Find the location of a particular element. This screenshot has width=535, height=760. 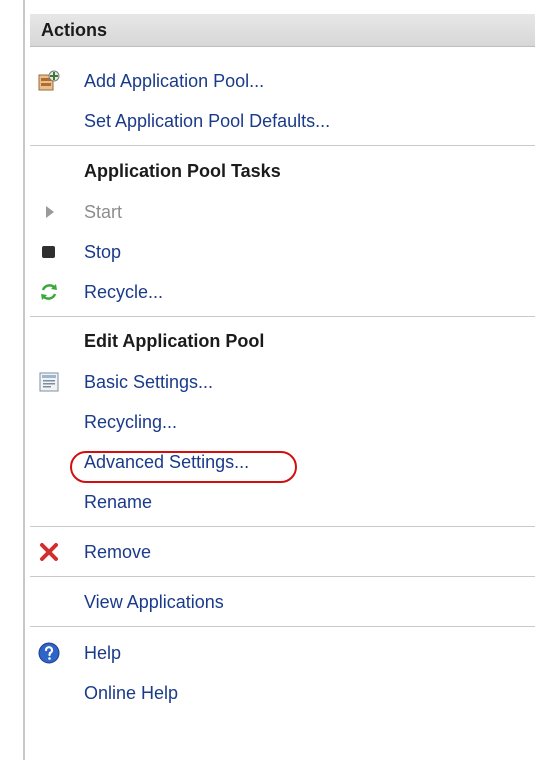

remove-action: Remove is located at coordinates (280, 552).